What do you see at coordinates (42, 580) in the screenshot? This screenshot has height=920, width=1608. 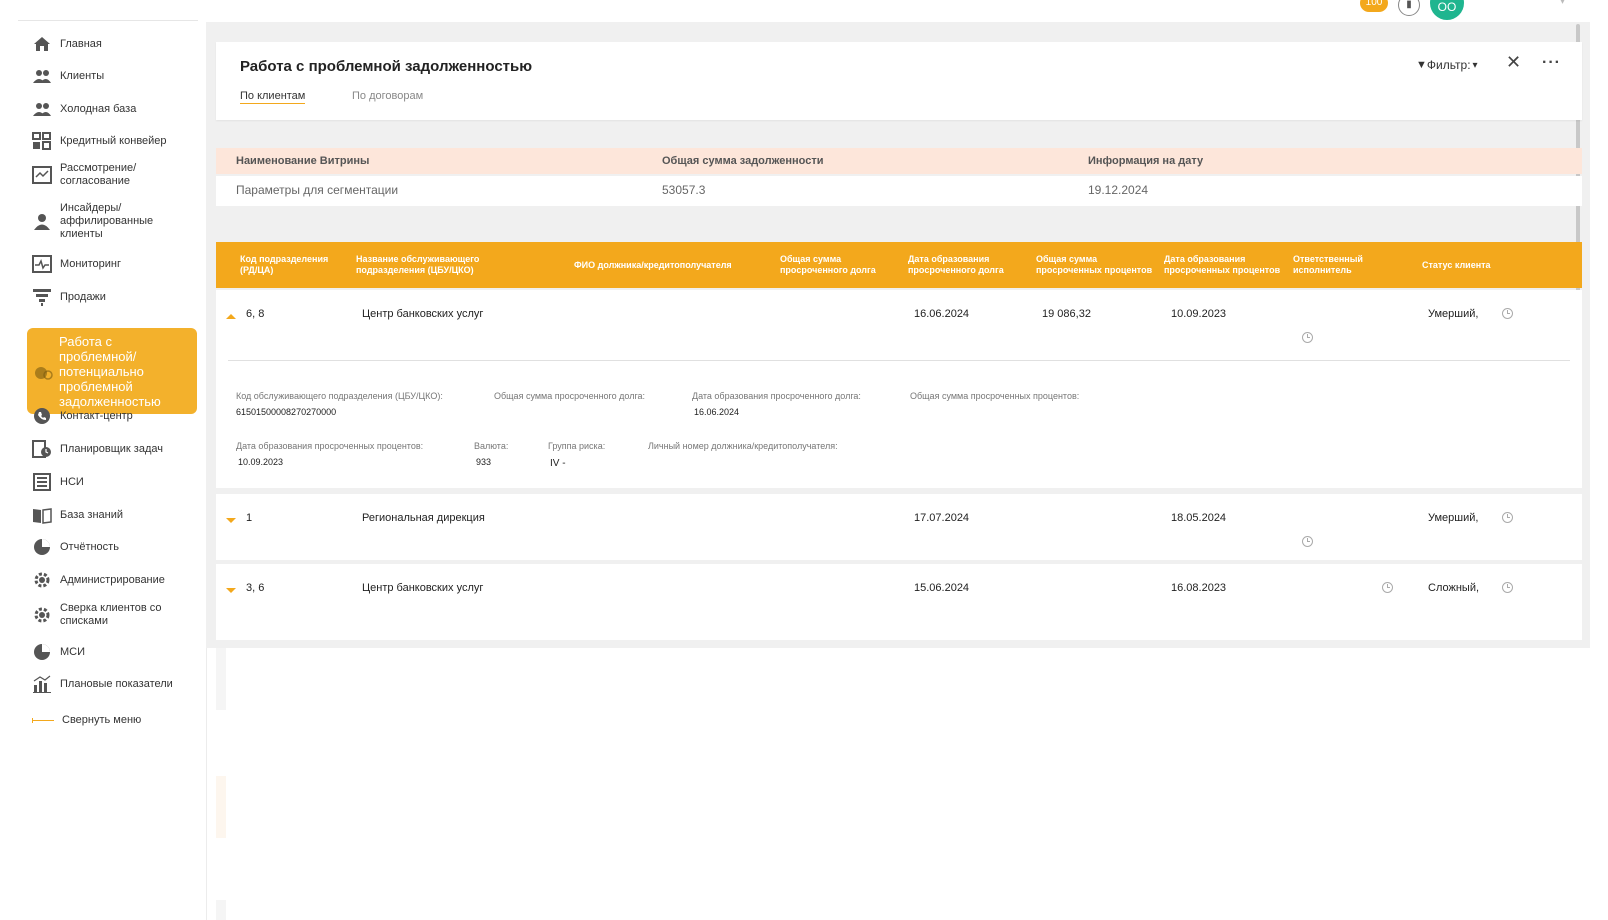 I see `gear-icon` at bounding box center [42, 580].